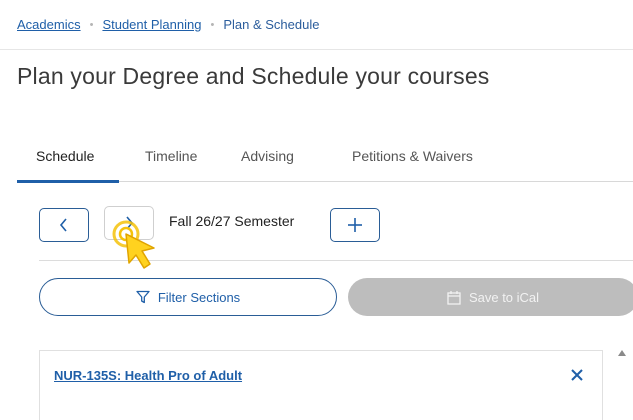 The image size is (633, 420). I want to click on remove-course-button, so click(577, 375).